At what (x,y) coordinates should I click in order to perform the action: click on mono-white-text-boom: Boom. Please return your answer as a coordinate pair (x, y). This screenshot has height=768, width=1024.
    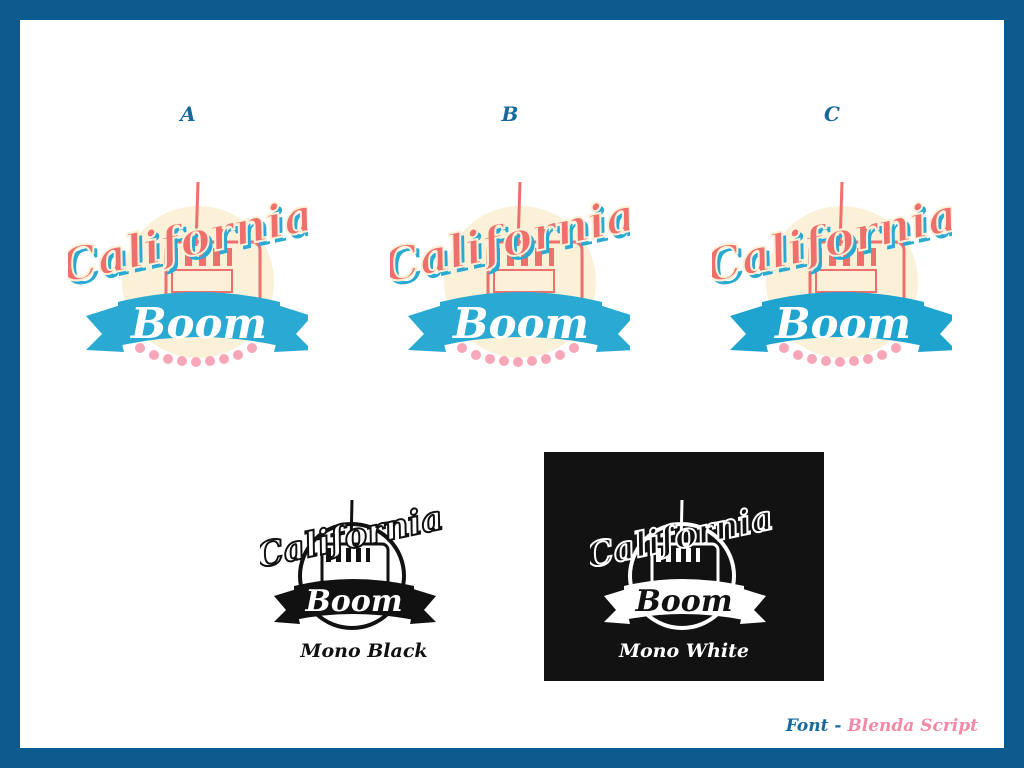
    Looking at the image, I should click on (683, 601).